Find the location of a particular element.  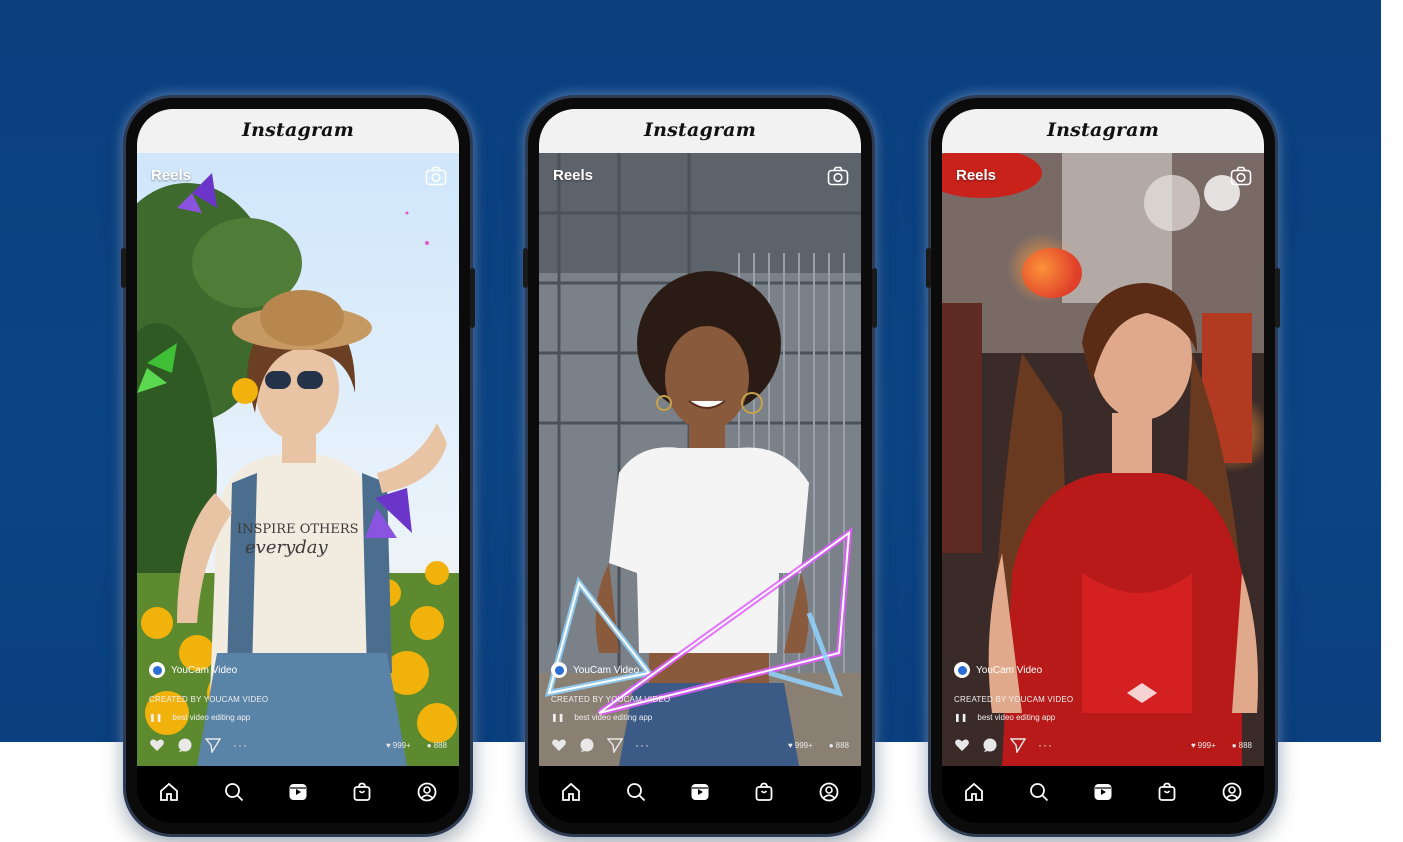

svg-text: everyday is located at coordinates (287, 547).